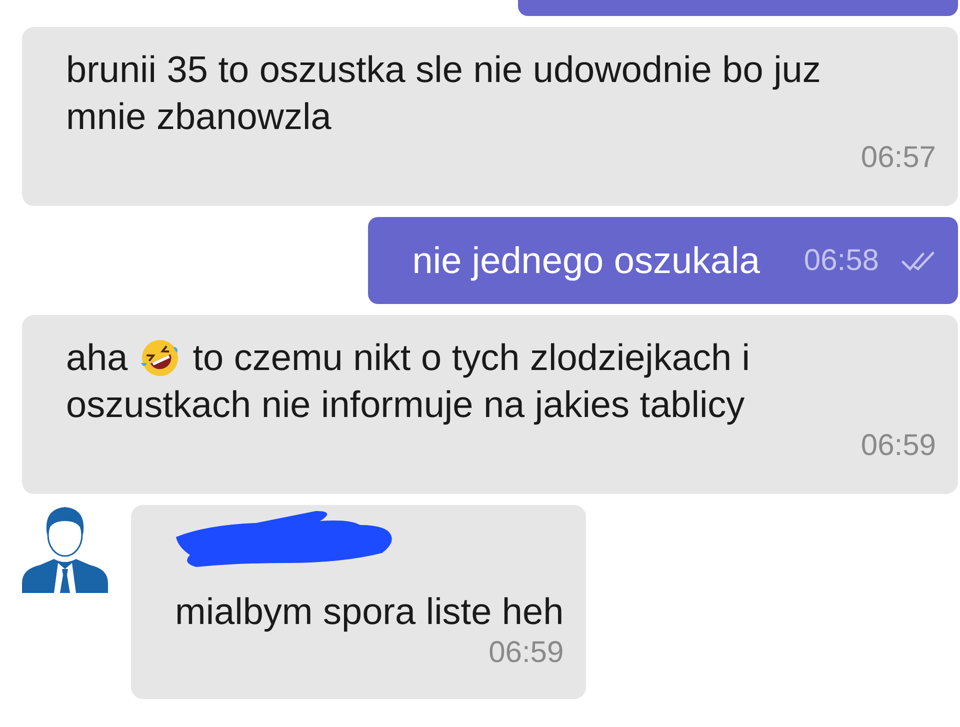  Describe the element at coordinates (898, 158) in the screenshot. I see `message-time: 06:57` at that location.